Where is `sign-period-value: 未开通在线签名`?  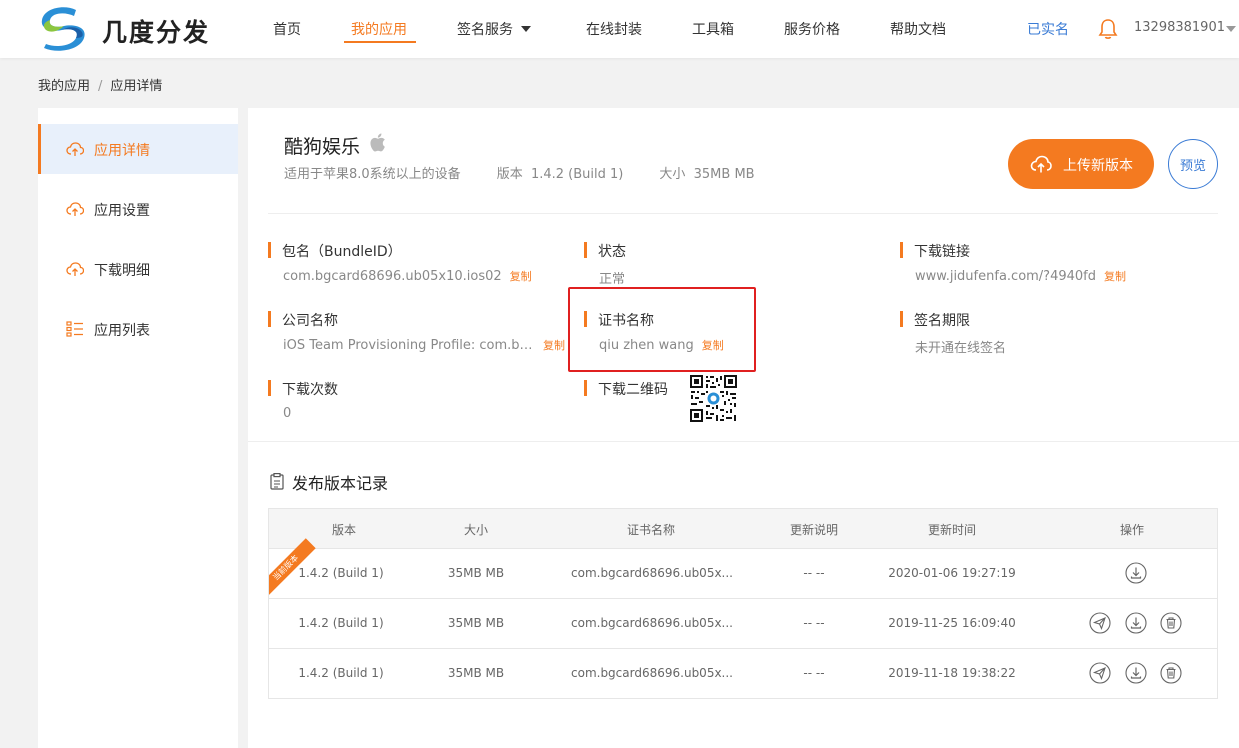 sign-period-value: 未开通在线签名 is located at coordinates (961, 348).